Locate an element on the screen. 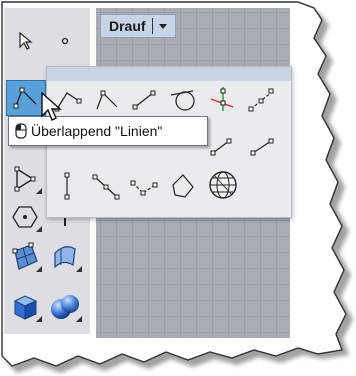 The width and height of the screenshot is (356, 376). polygon-icon is located at coordinates (25, 217).